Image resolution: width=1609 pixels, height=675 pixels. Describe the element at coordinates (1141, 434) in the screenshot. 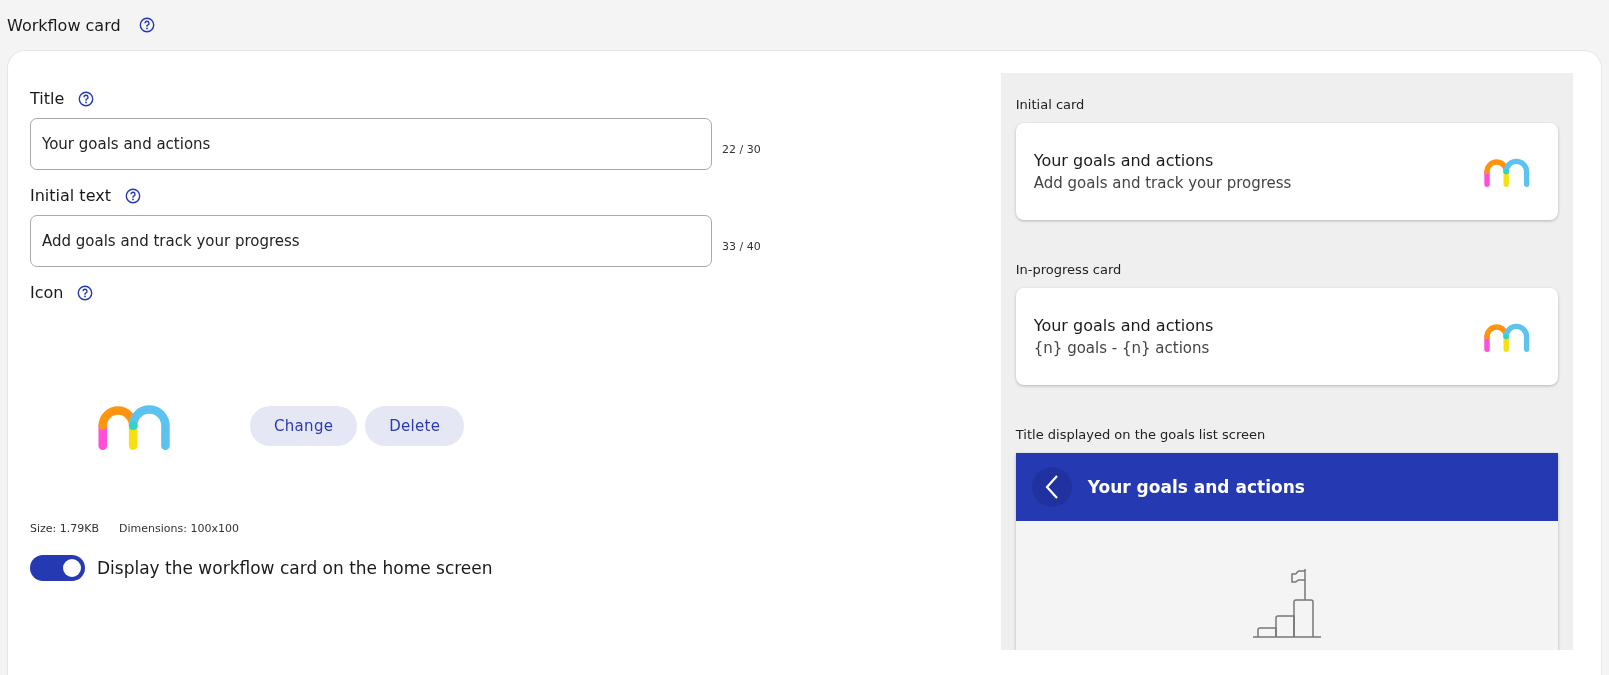

I see `preview-caption: Title displayed on the goals list screen` at that location.